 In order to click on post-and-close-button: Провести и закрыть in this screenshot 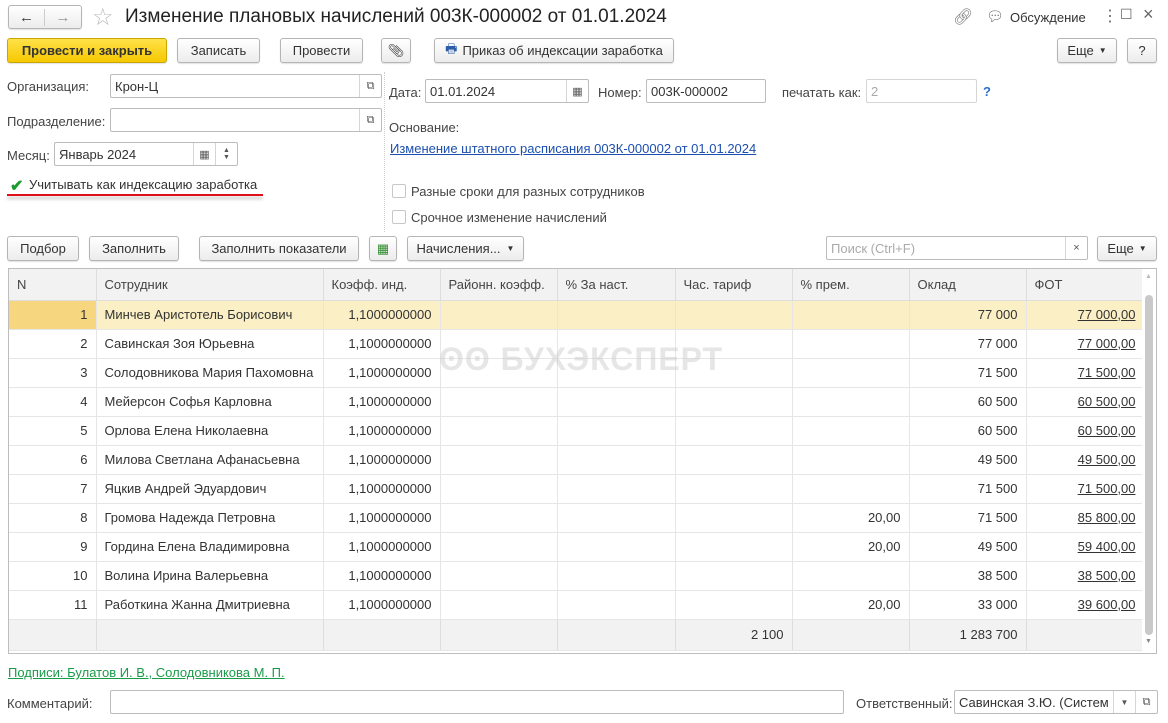, I will do `click(87, 50)`.